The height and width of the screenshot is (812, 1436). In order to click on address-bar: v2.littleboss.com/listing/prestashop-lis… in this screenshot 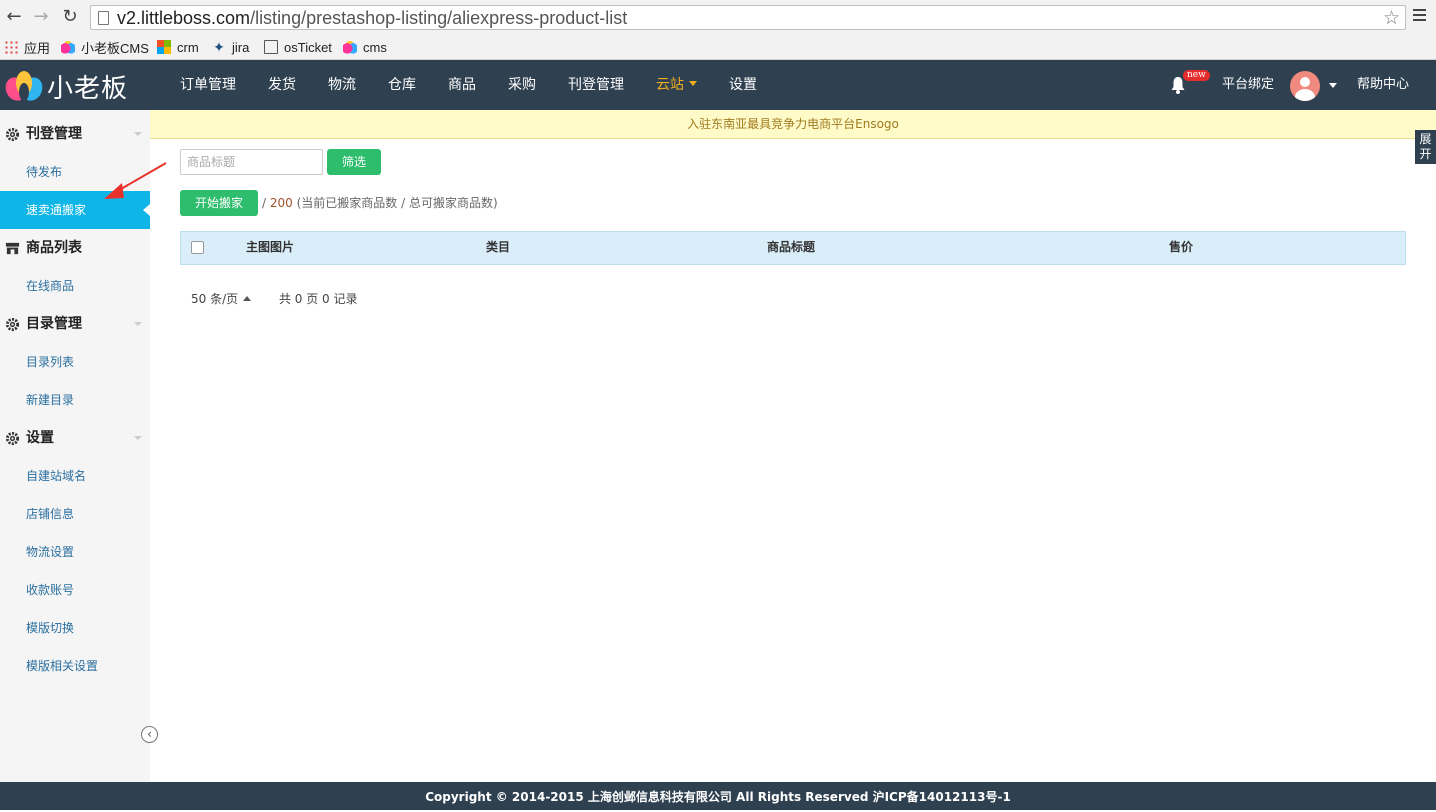, I will do `click(748, 17)`.